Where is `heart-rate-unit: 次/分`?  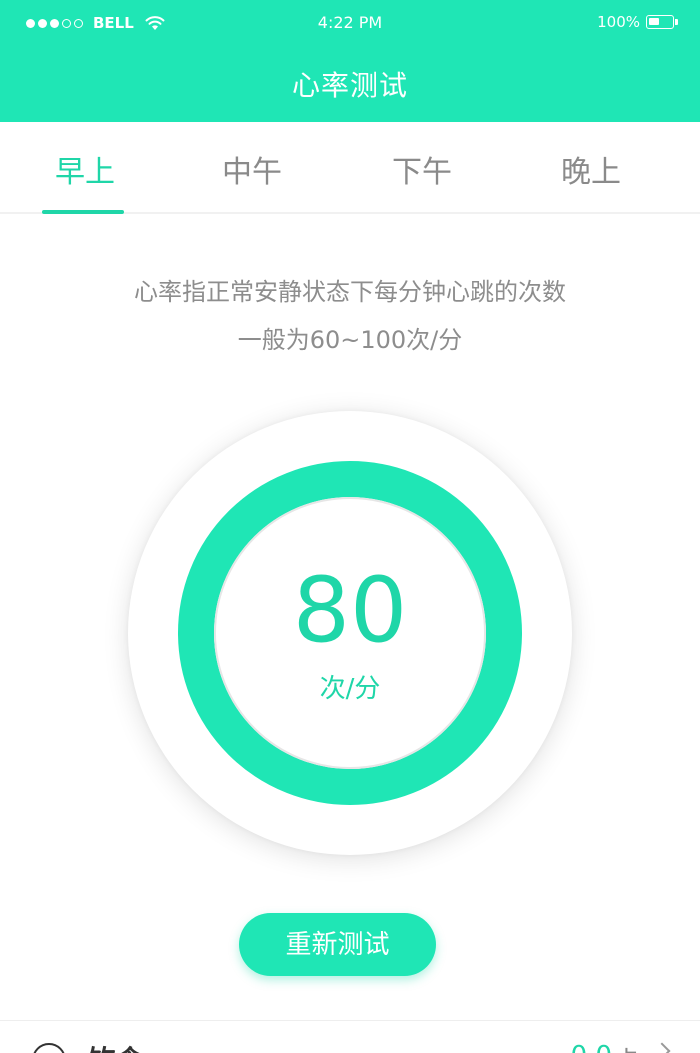
heart-rate-unit: 次/分 is located at coordinates (350, 689).